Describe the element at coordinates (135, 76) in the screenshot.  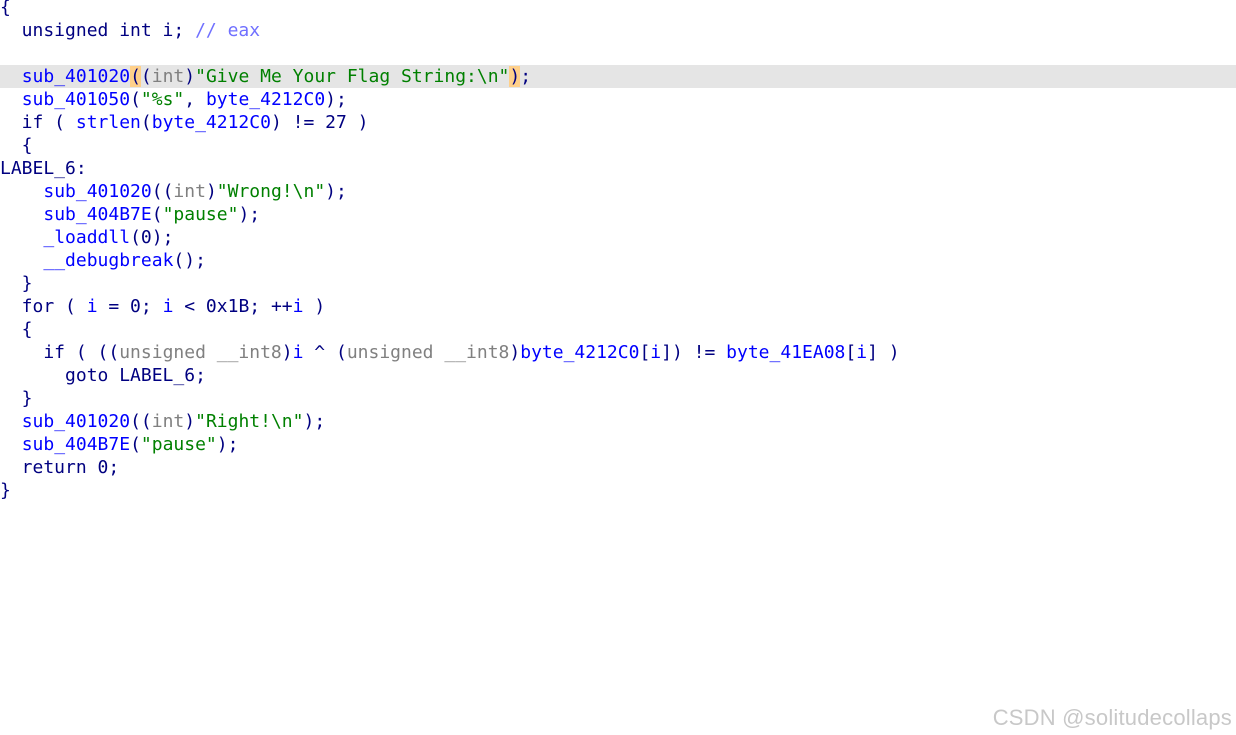
I see `code-token-paren-hl: (` at that location.